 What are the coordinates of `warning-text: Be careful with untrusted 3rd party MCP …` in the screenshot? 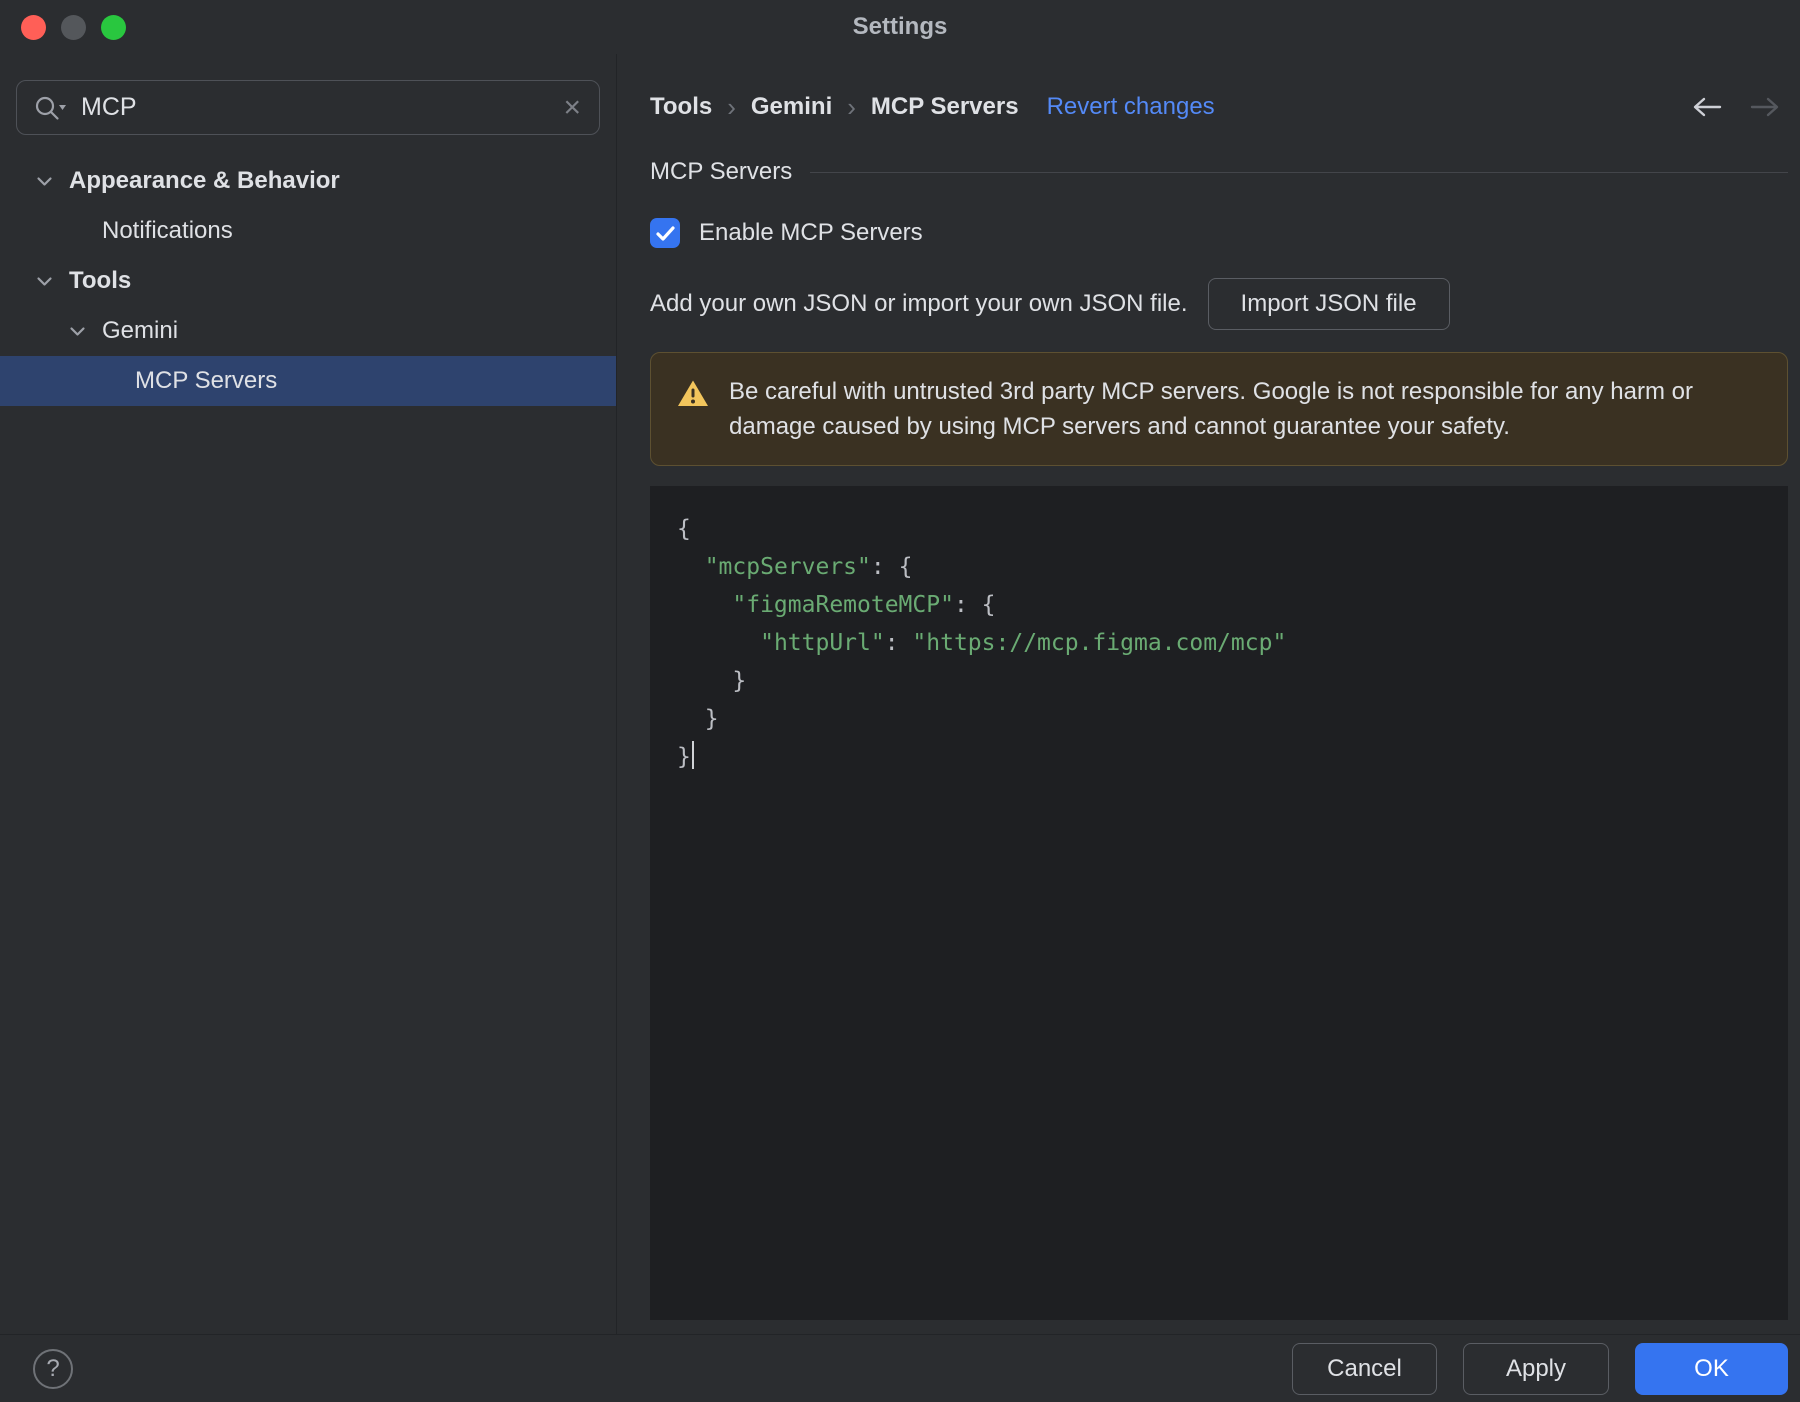 It's located at (1211, 409).